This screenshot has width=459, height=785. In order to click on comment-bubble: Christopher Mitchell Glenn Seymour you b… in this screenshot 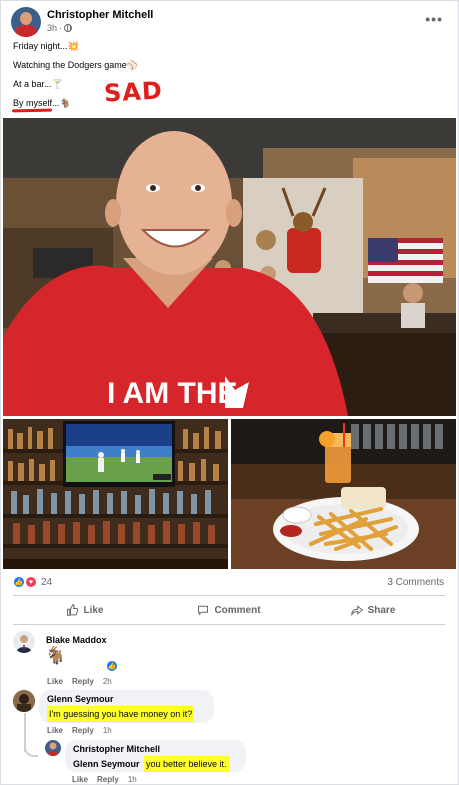, I will do `click(155, 756)`.